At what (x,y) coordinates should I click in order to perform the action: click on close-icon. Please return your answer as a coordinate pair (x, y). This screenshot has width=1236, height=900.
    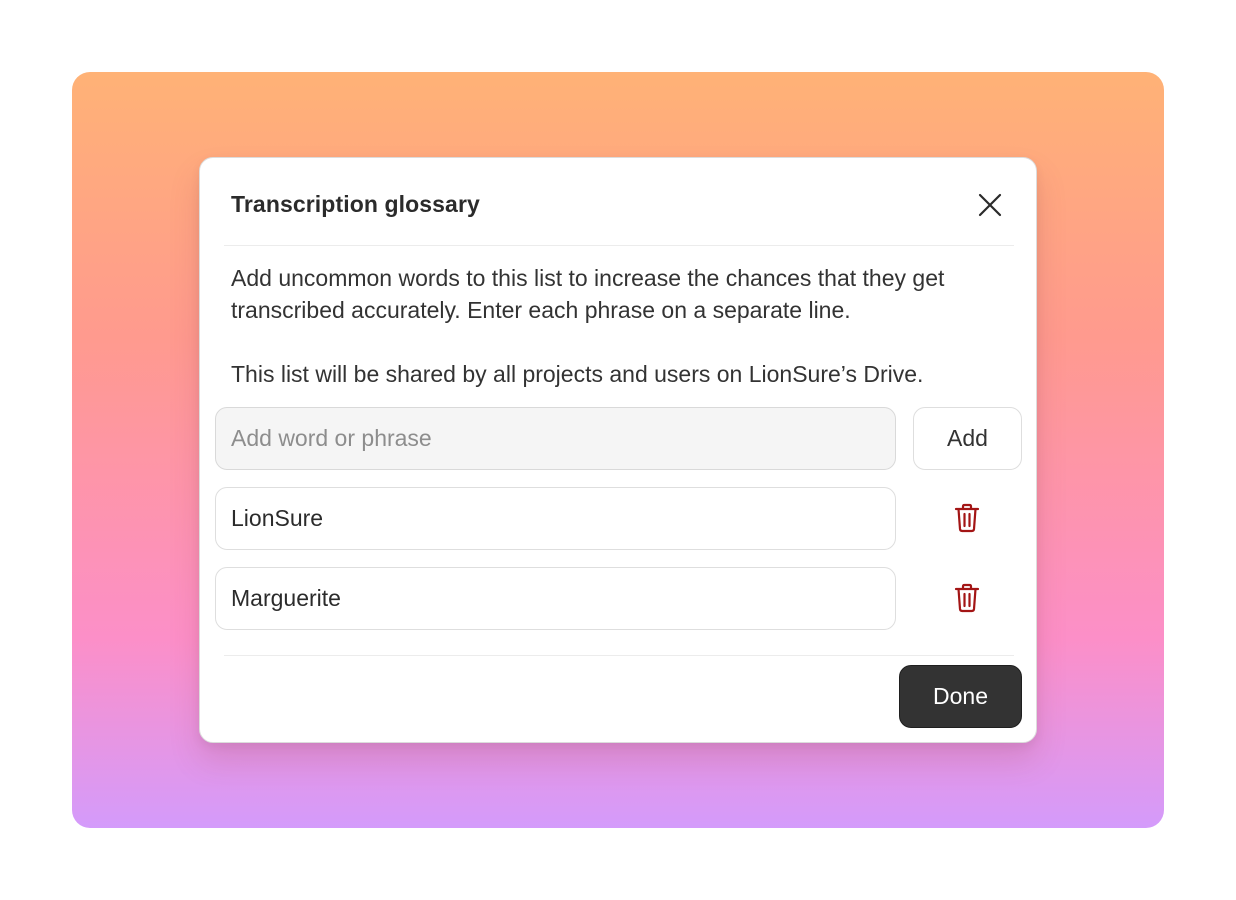
    Looking at the image, I should click on (990, 205).